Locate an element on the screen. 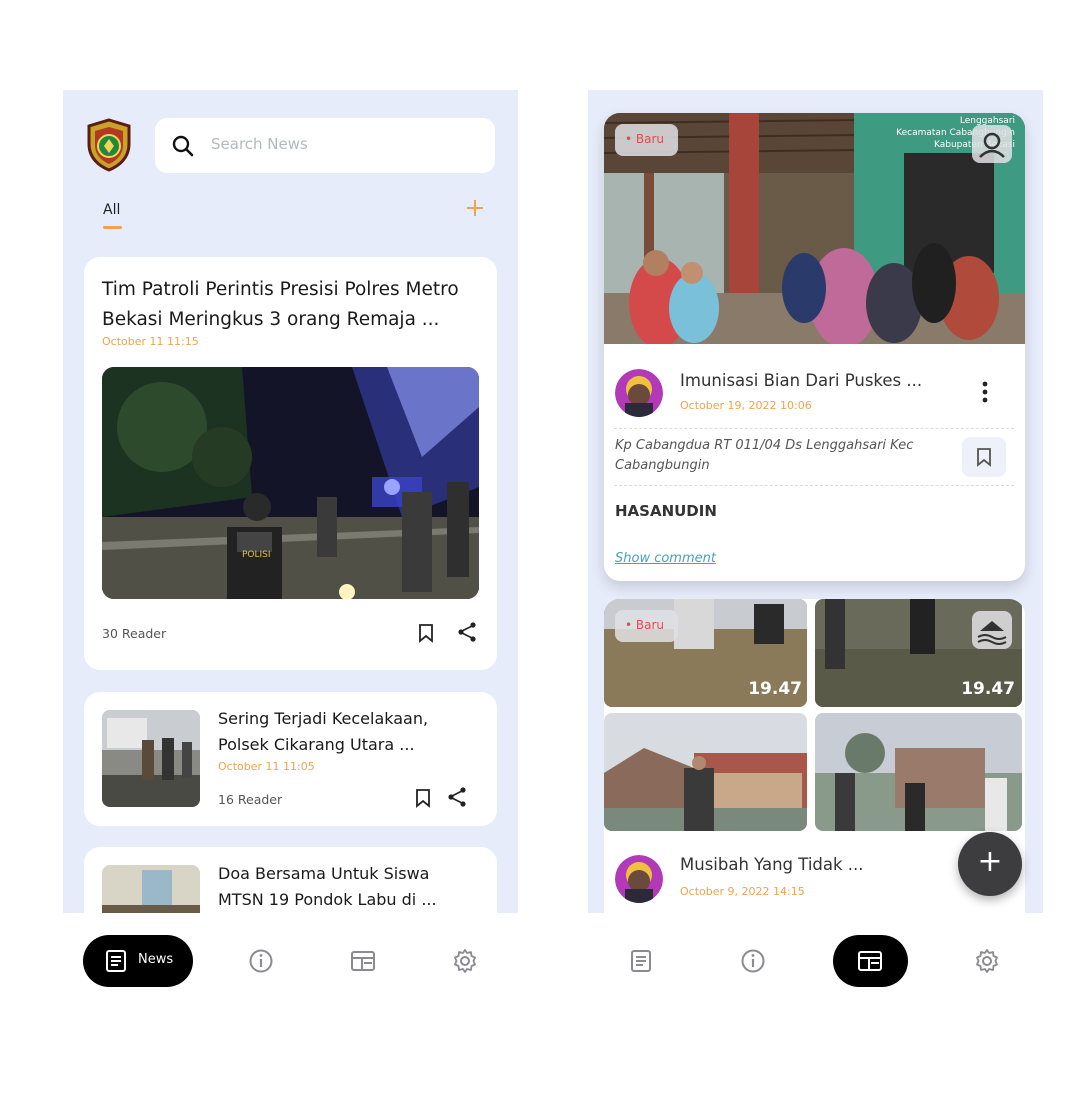  police-badge-logo is located at coordinates (109, 145).